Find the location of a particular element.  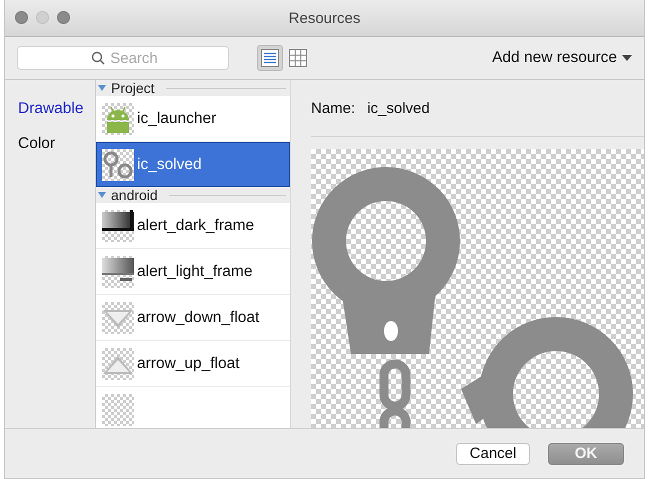

add-resource-menu: Add new resource is located at coordinates (562, 58).